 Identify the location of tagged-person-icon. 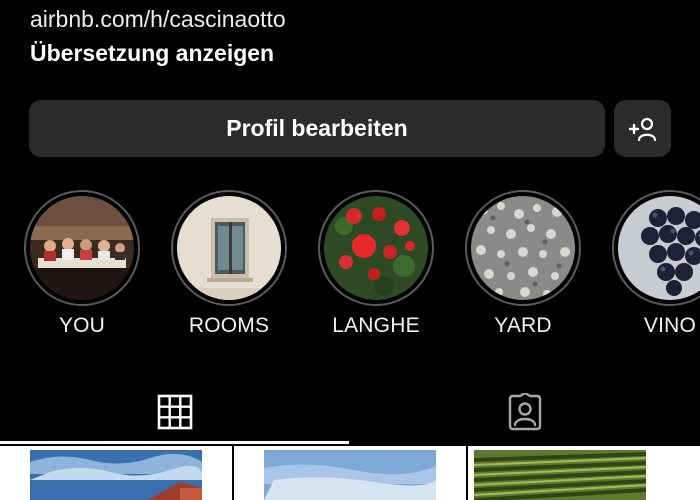
(525, 412).